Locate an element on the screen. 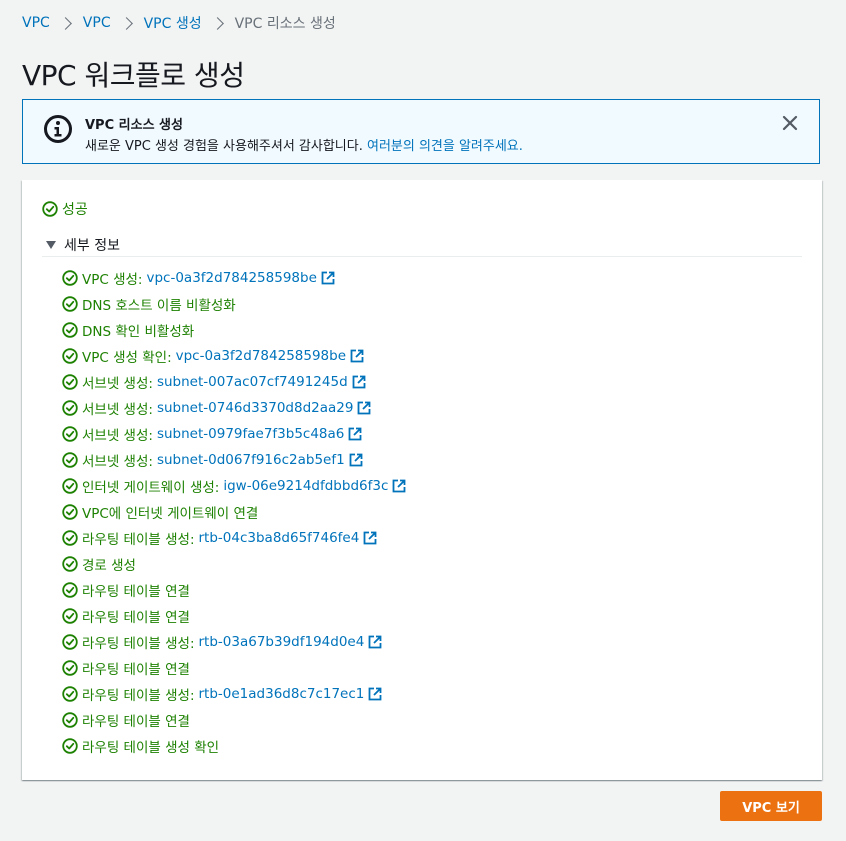 This screenshot has height=841, width=846. view-vpc-button: VPC 보기 is located at coordinates (771, 806).